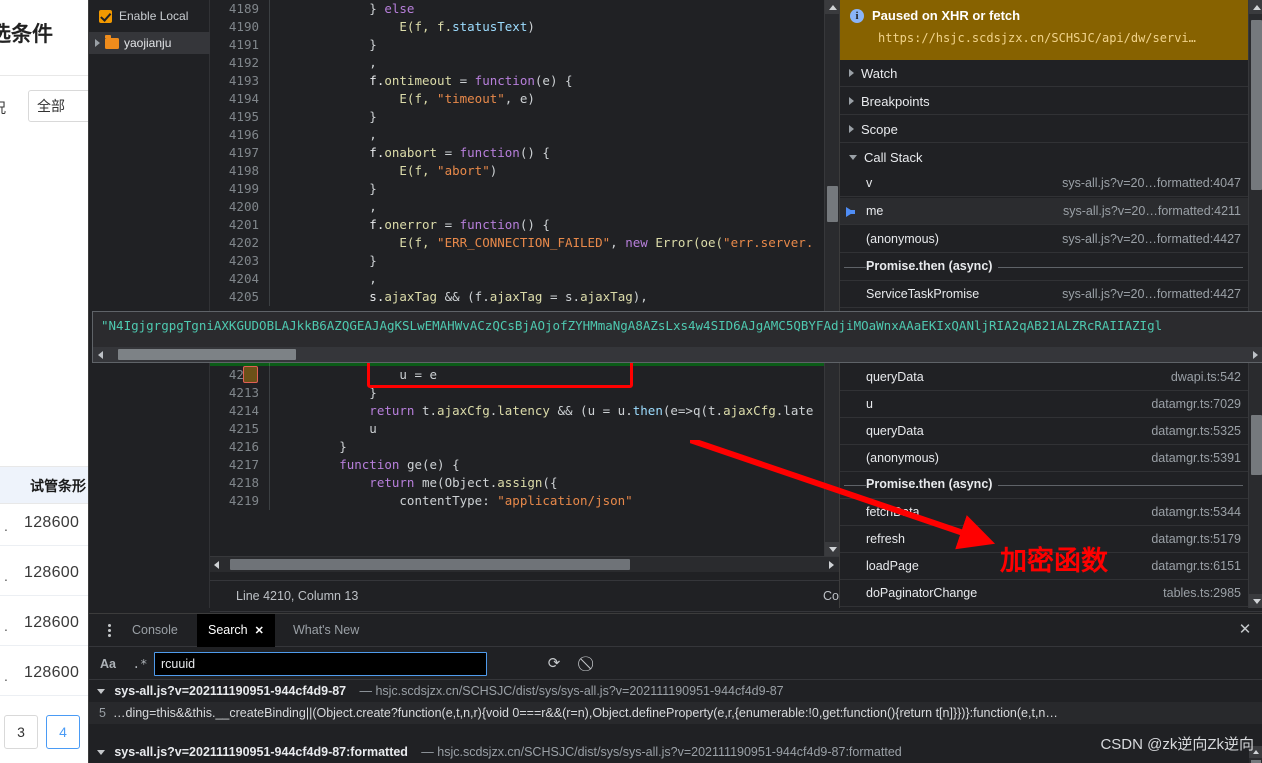  I want to click on line-number: 4194, so click(240, 99).